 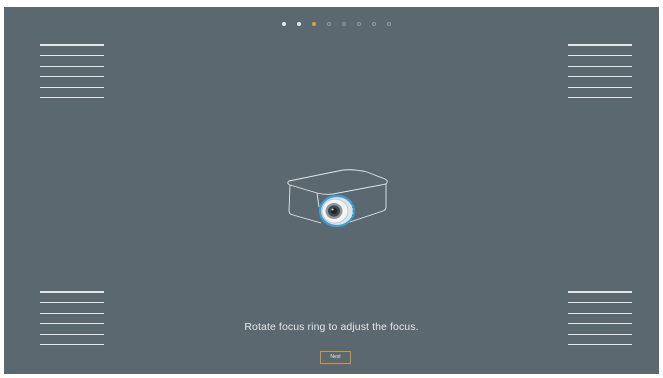 I want to click on projector-icon, so click(x=337, y=198).